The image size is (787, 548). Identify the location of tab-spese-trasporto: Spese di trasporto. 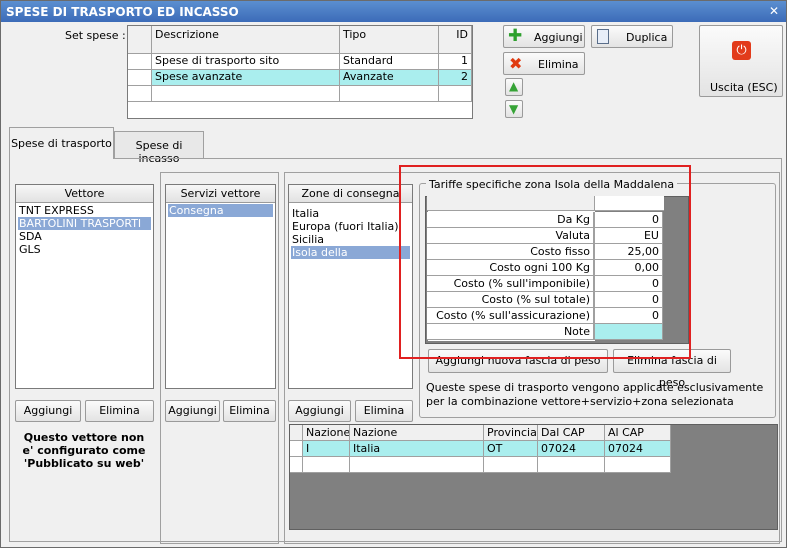
(61, 143).